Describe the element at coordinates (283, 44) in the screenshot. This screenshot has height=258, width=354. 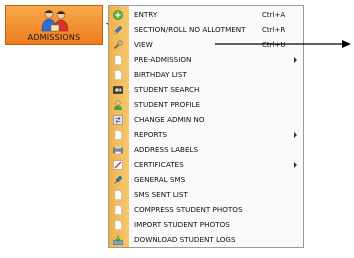
I see `annotation-arrow` at that location.